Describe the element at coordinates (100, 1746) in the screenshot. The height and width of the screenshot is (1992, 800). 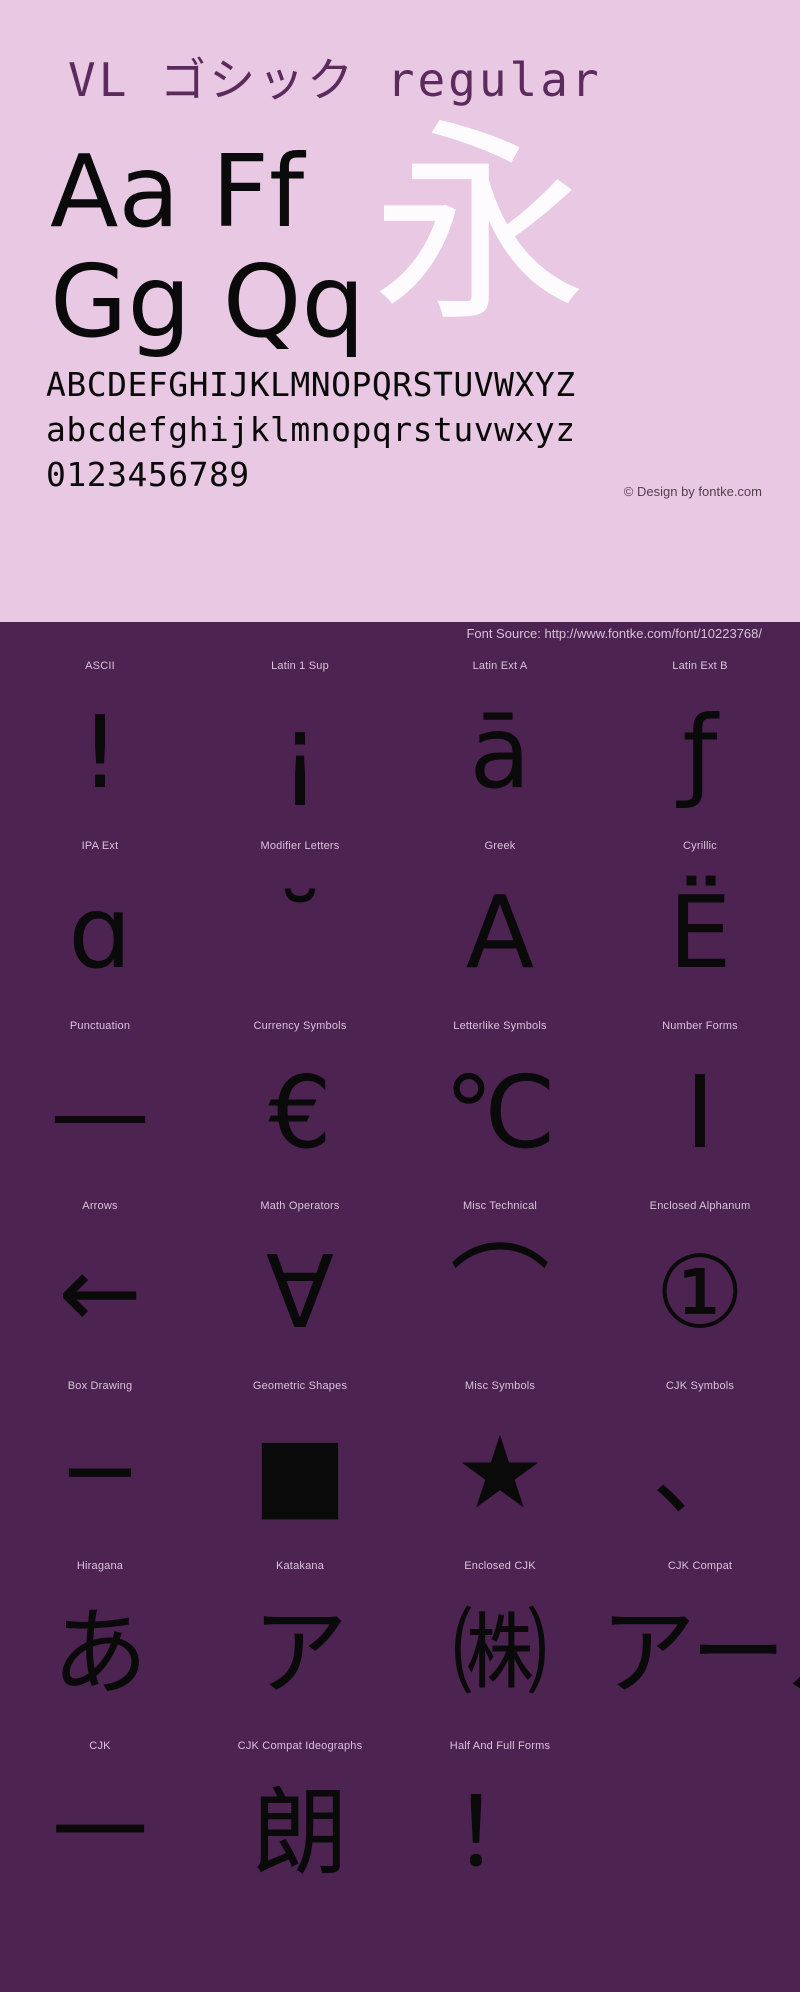
I see `unicode-block-label: CJK` at that location.